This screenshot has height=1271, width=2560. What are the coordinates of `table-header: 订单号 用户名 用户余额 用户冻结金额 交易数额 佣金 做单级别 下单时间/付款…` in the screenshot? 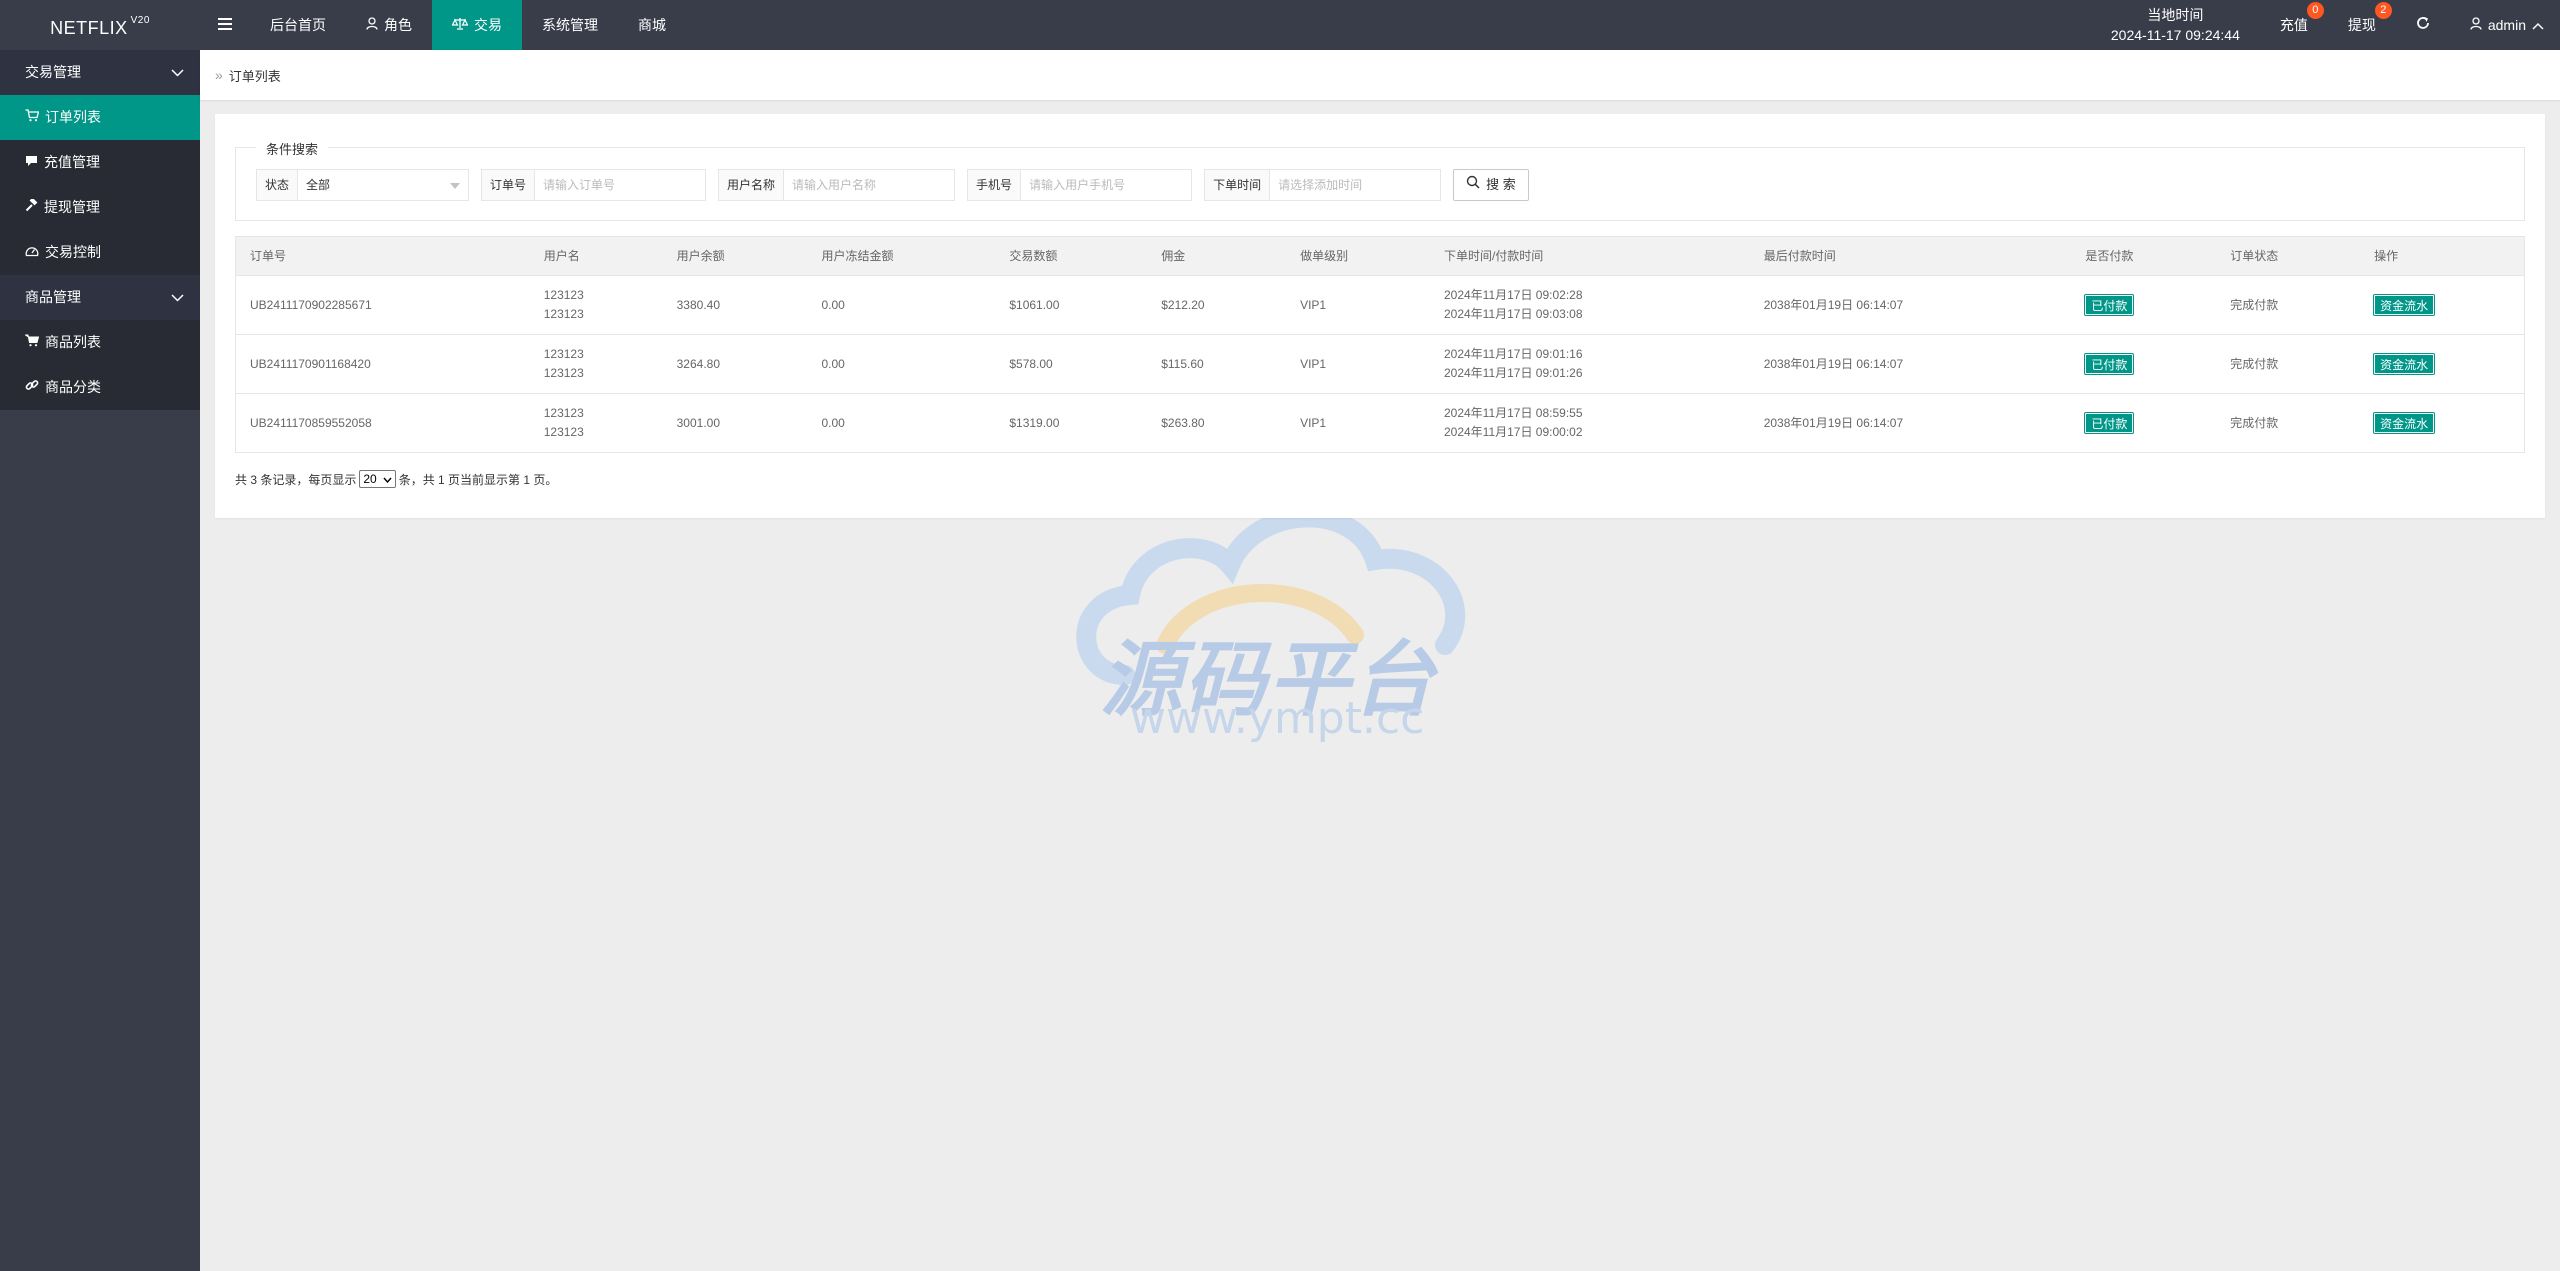 It's located at (1380, 256).